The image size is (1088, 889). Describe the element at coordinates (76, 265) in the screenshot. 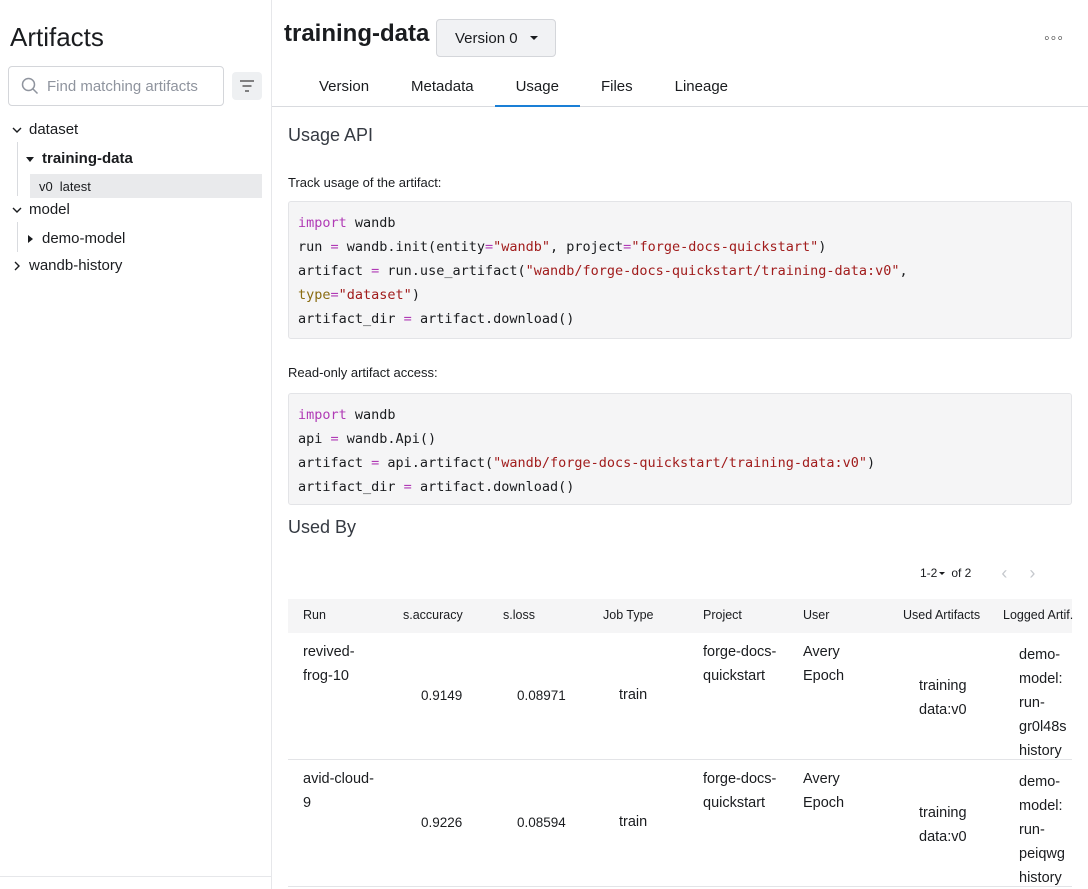

I see `tree-label: wandb-history` at that location.